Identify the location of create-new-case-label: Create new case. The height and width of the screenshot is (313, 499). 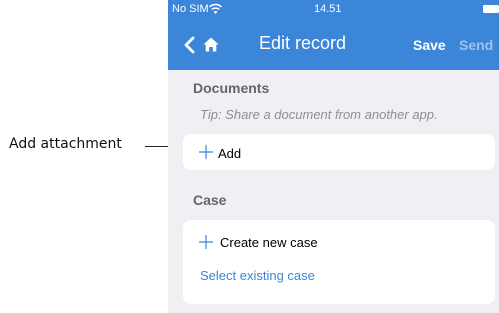
(269, 242).